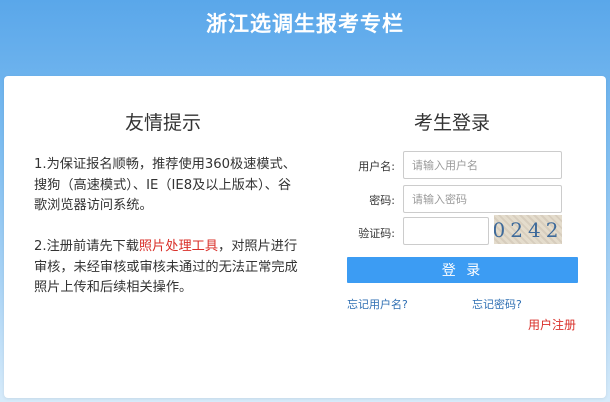  I want to click on register-link: 用户注册, so click(552, 324).